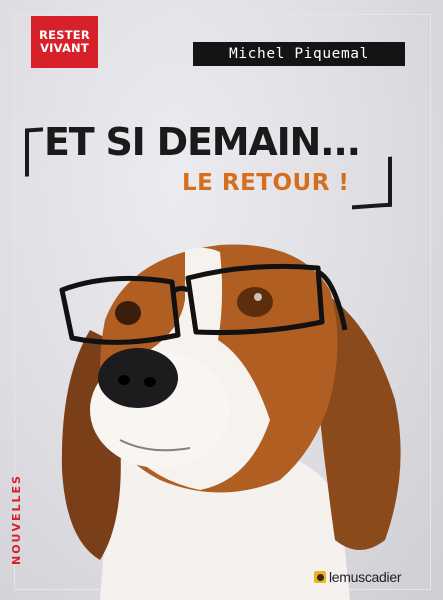 Image resolution: width=443 pixels, height=600 pixels. I want to click on publisher-icon, so click(320, 577).